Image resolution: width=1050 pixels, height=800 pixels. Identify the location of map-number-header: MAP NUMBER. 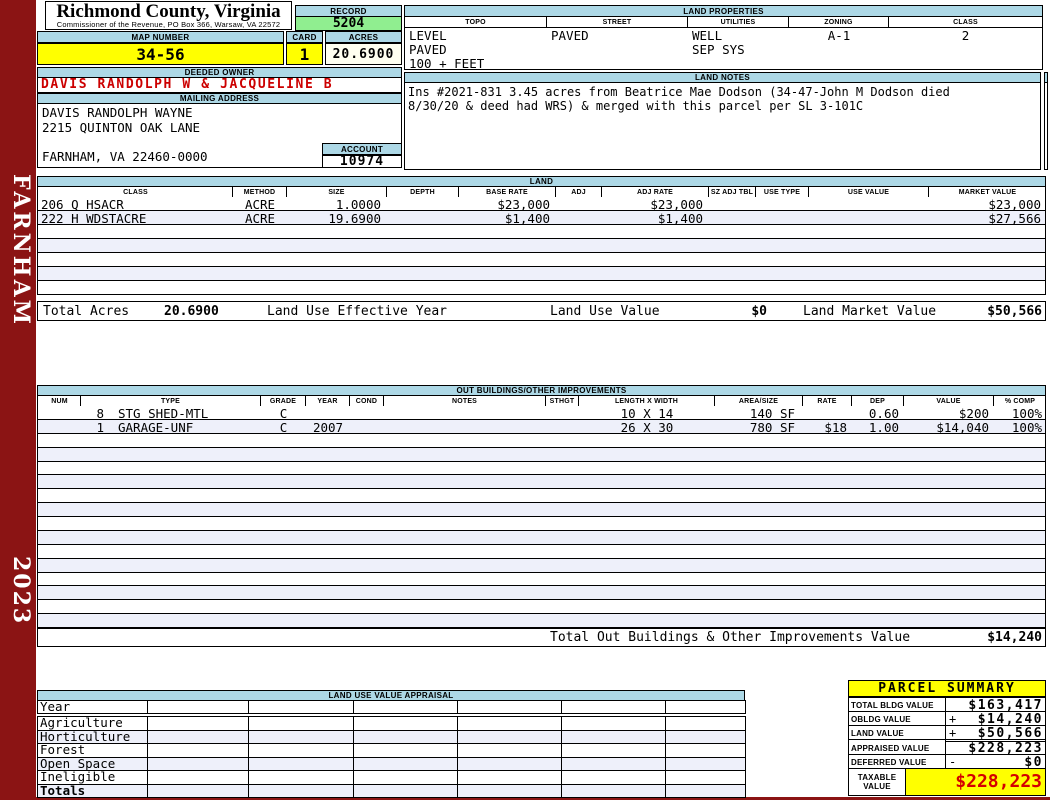
(160, 37).